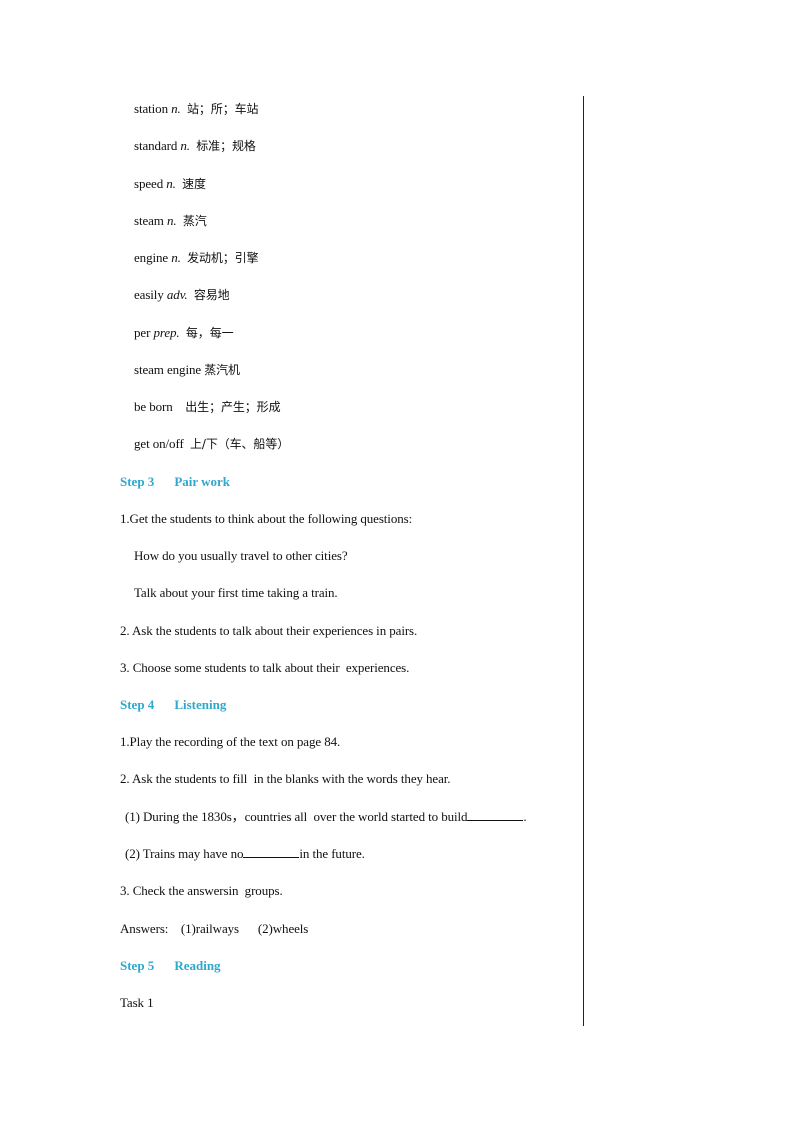  I want to click on vocab-item: steam engine 蒸汽机, so click(187, 370).